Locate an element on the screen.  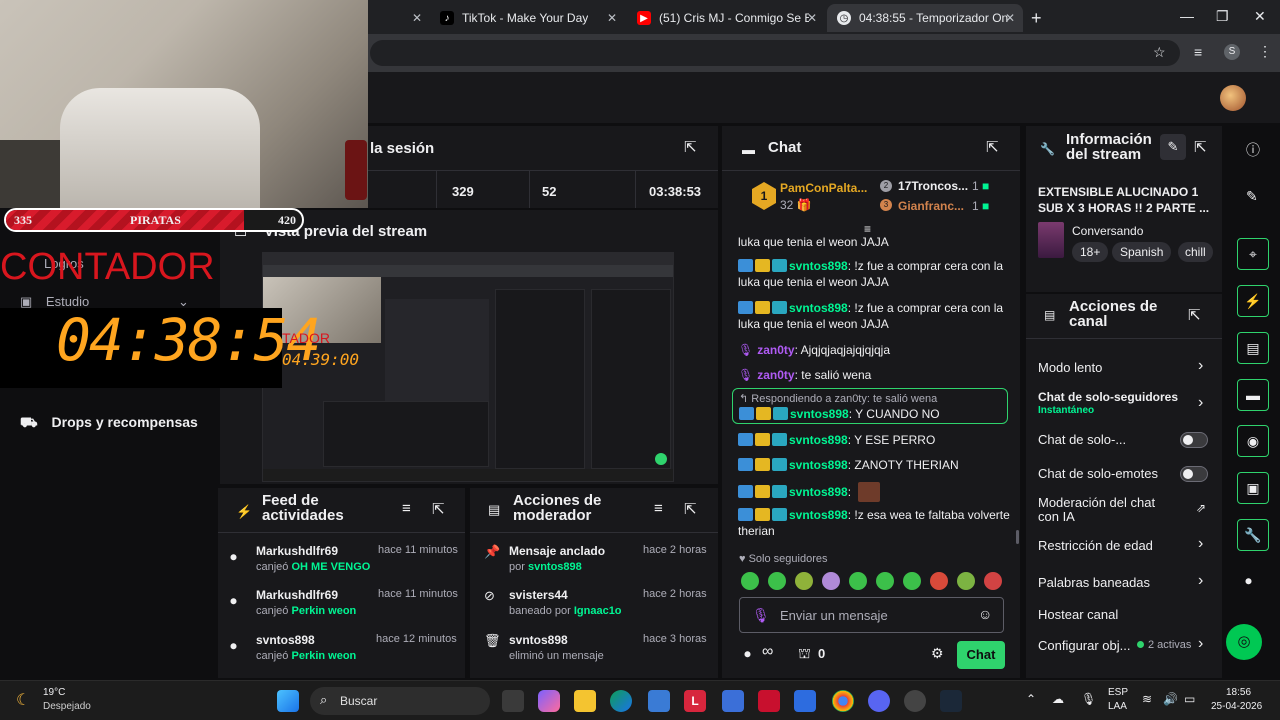
broadcast-icon: ◉ is located at coordinates (1253, 441).